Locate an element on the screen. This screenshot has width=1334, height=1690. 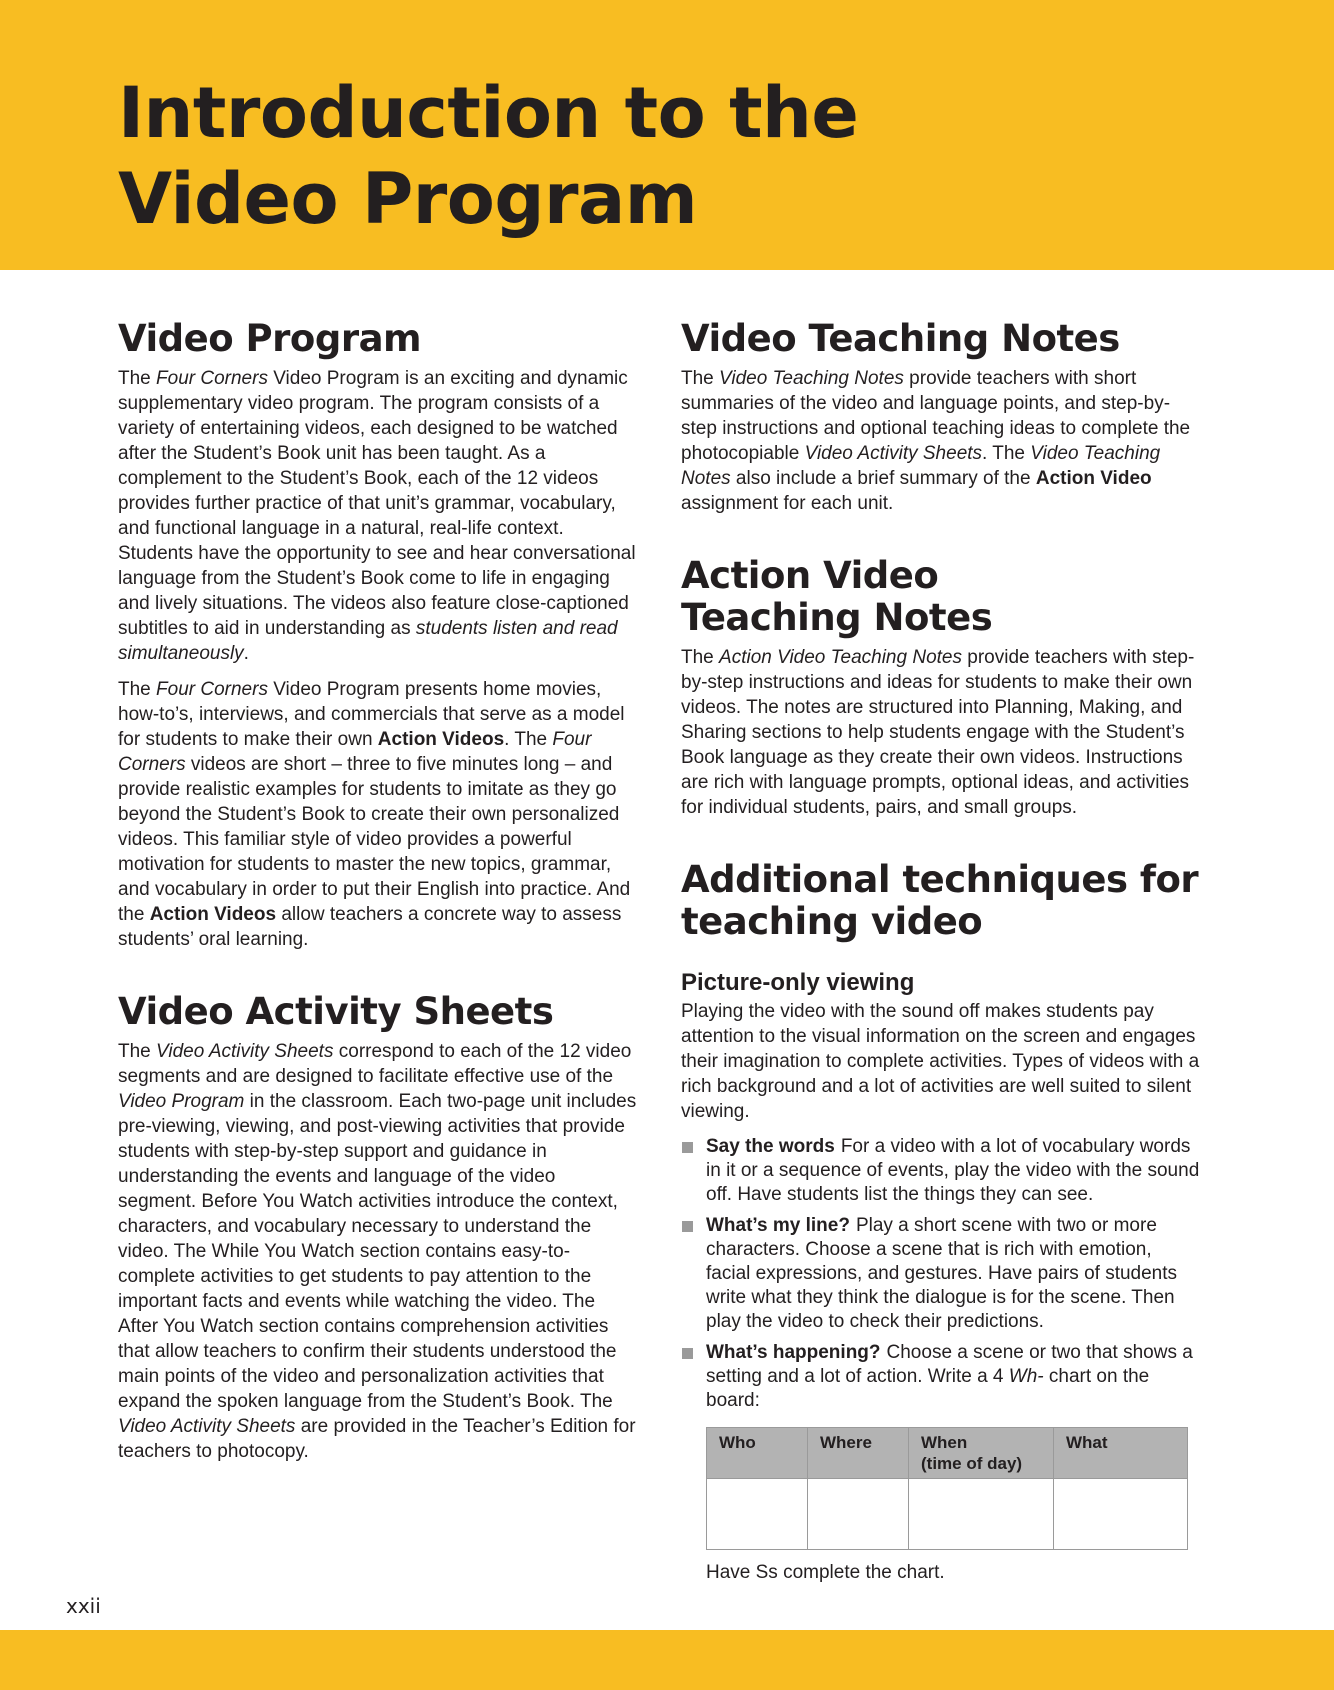
wh-chart-empty-row is located at coordinates (947, 1514).